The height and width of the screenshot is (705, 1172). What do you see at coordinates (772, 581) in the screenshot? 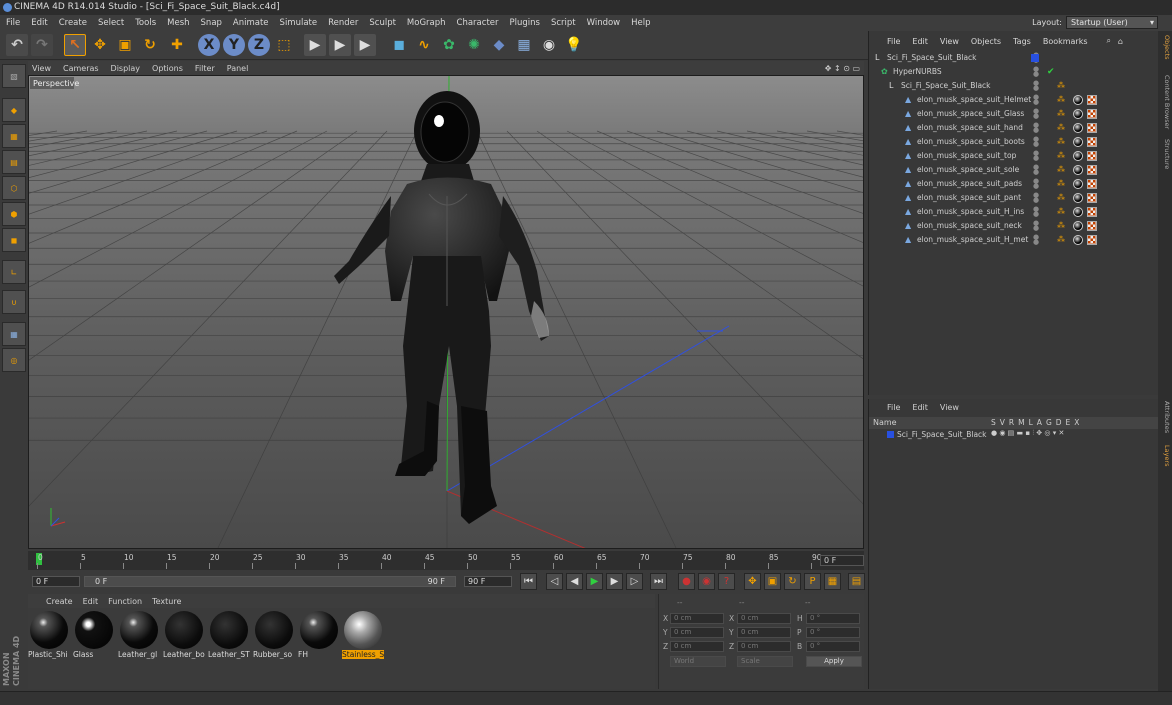
I see `key-scale-icon: ▣` at bounding box center [772, 581].